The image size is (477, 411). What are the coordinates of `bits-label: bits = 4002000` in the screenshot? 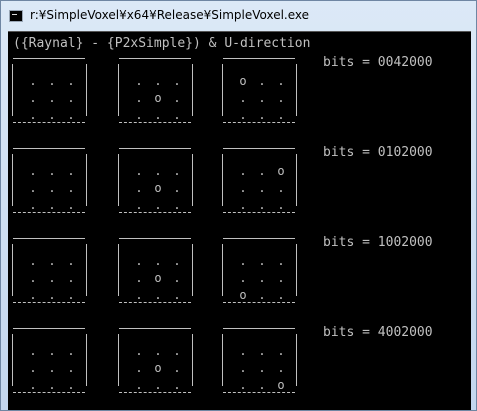 It's located at (378, 332).